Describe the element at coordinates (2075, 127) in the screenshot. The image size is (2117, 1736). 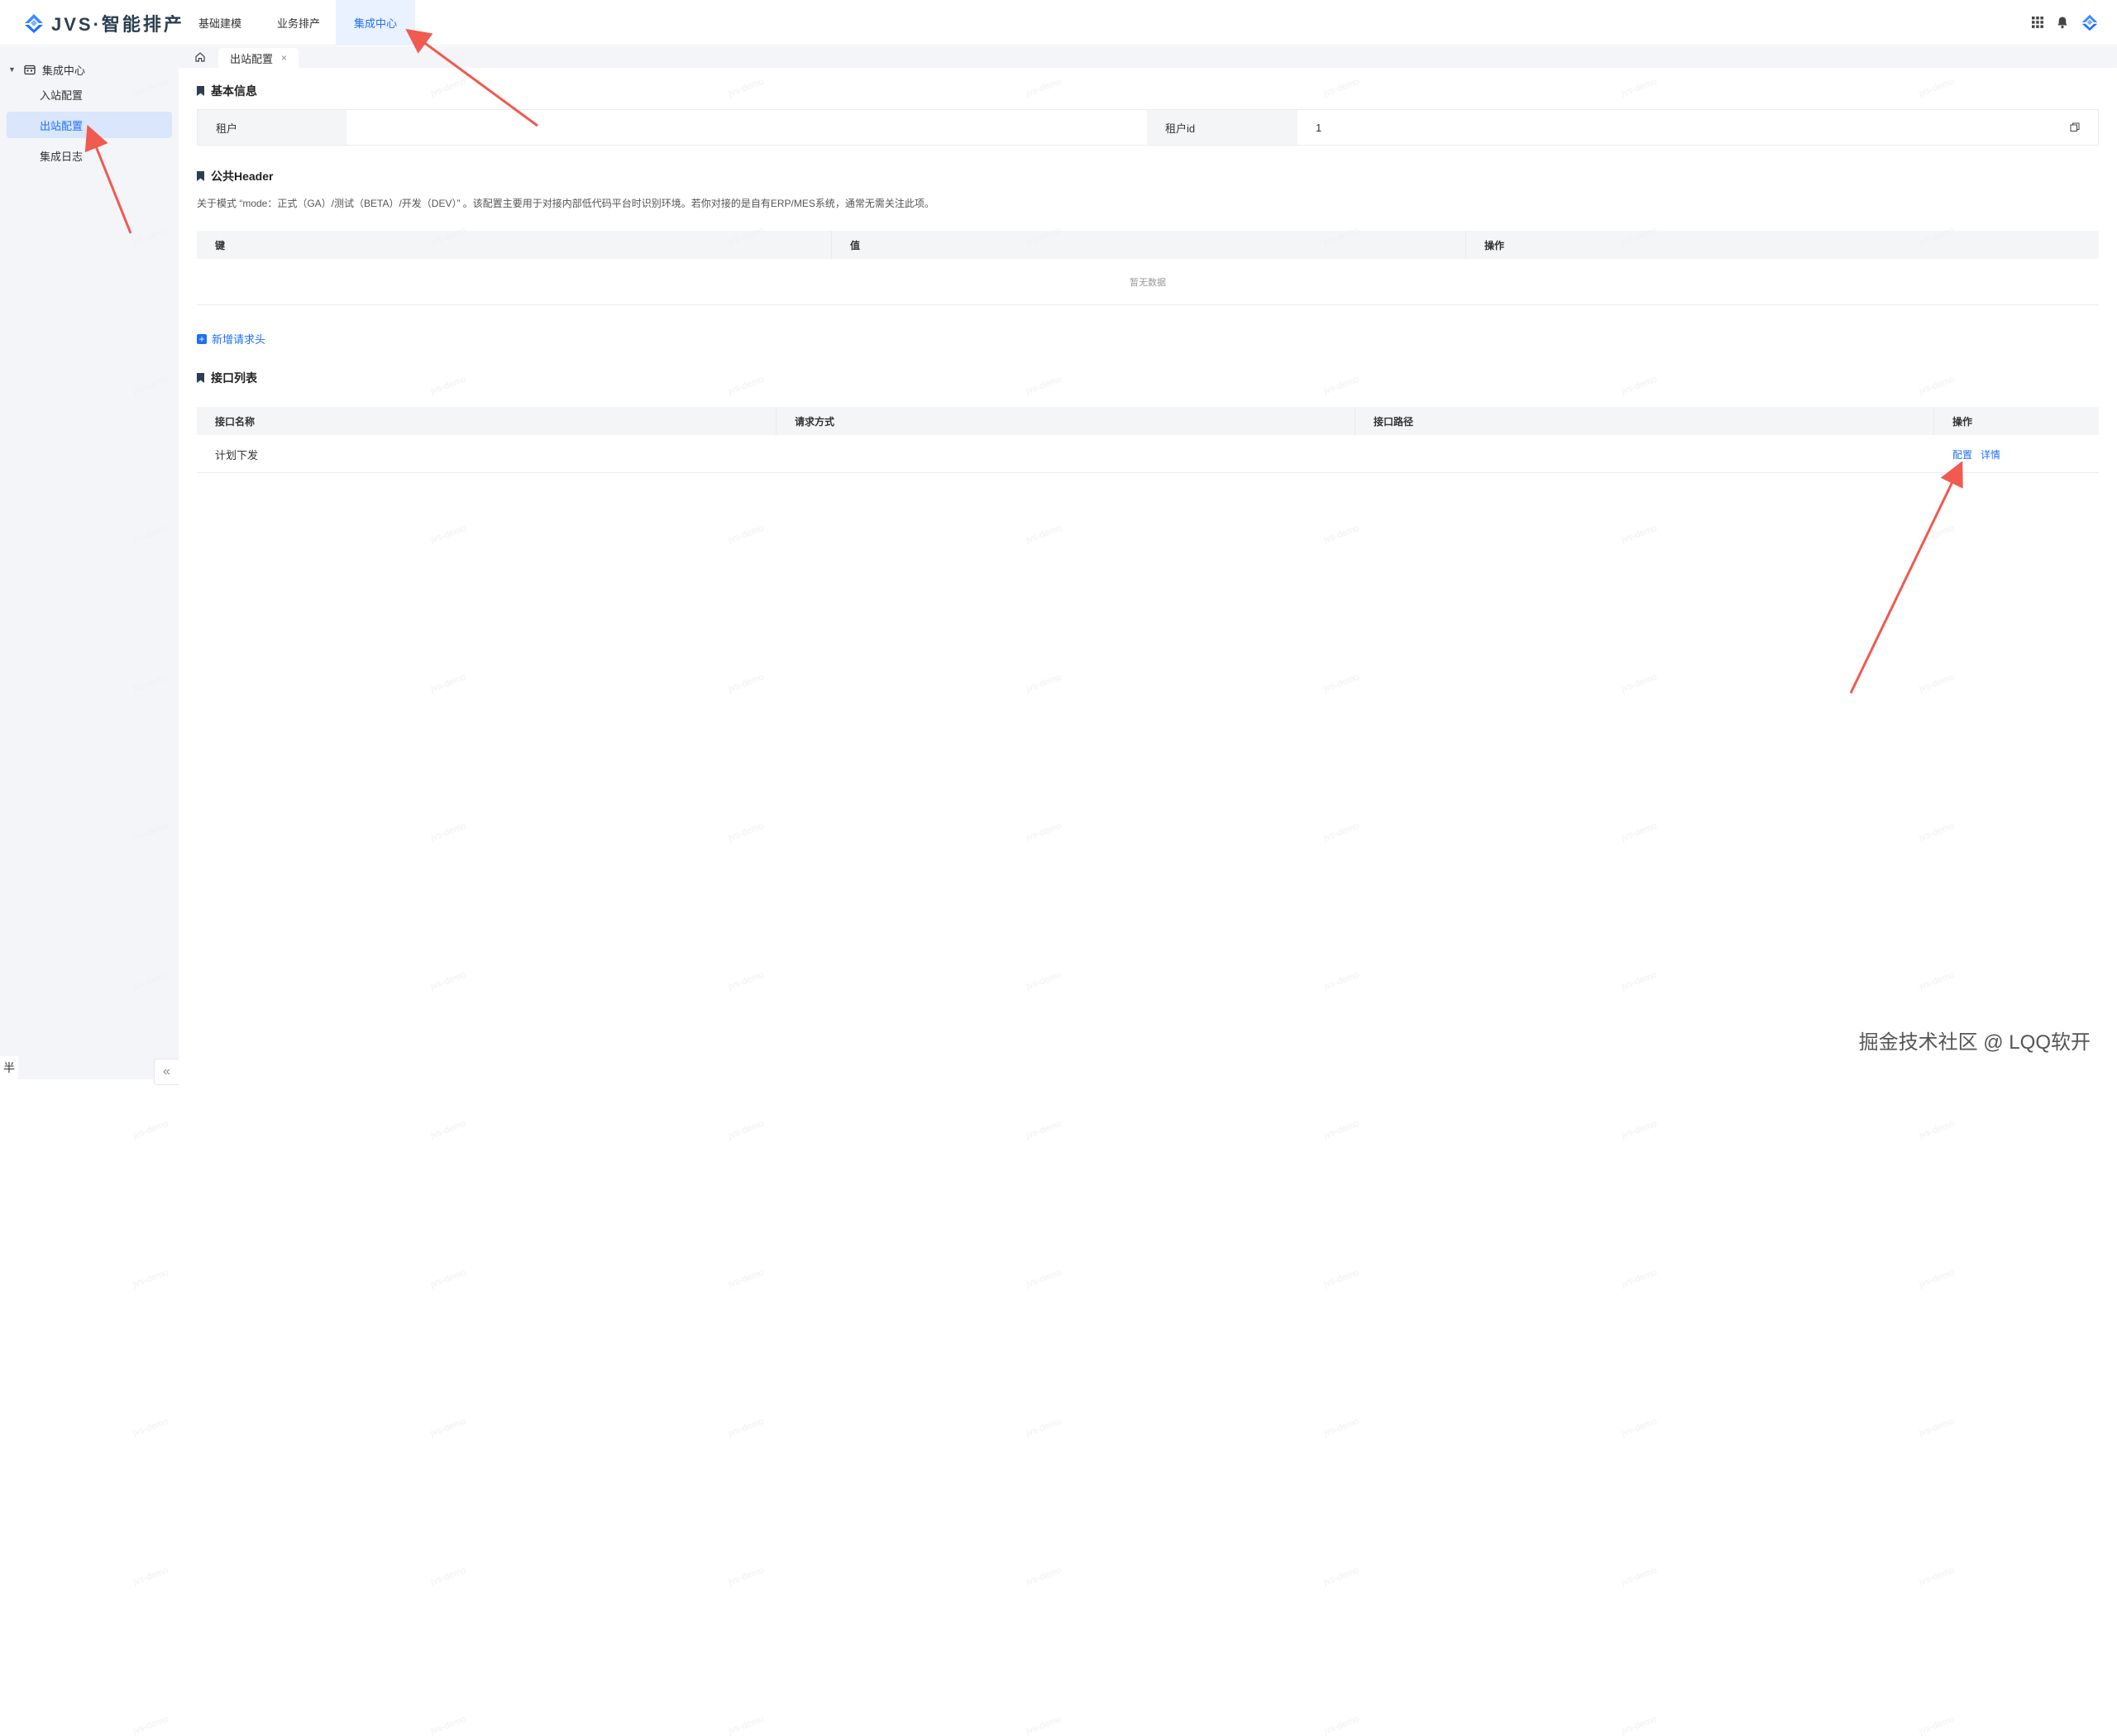
I see `copy-icon` at that location.